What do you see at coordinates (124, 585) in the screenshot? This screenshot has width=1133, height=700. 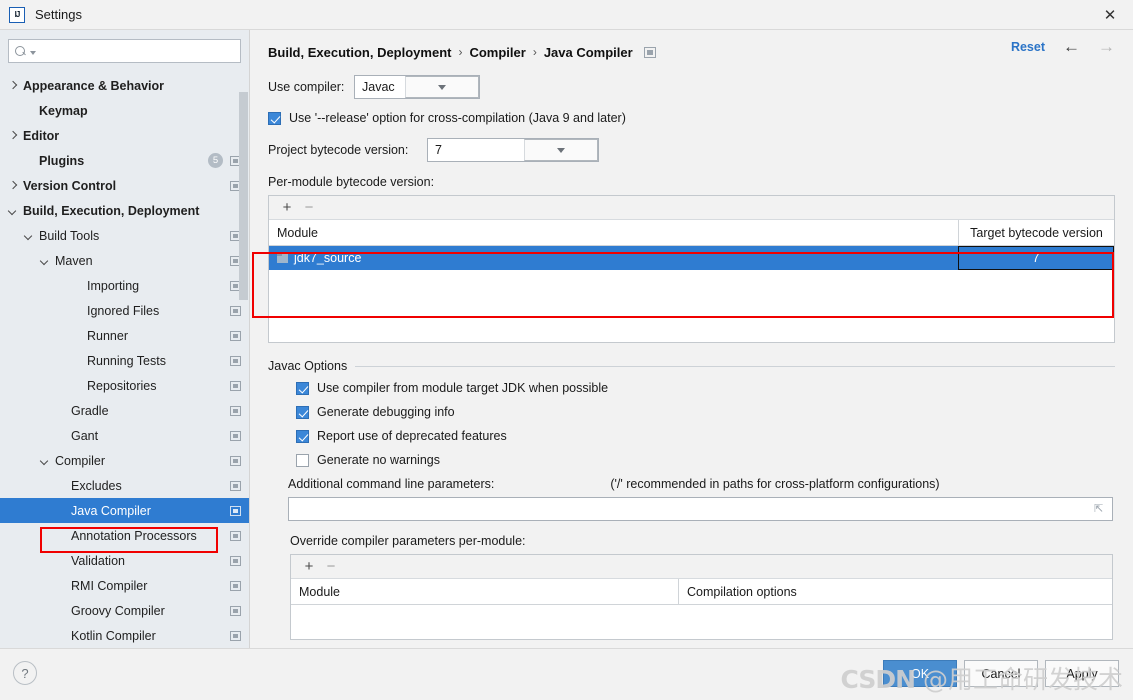 I see `sidebar-item-rmi-compiler: RMI Compiler` at bounding box center [124, 585].